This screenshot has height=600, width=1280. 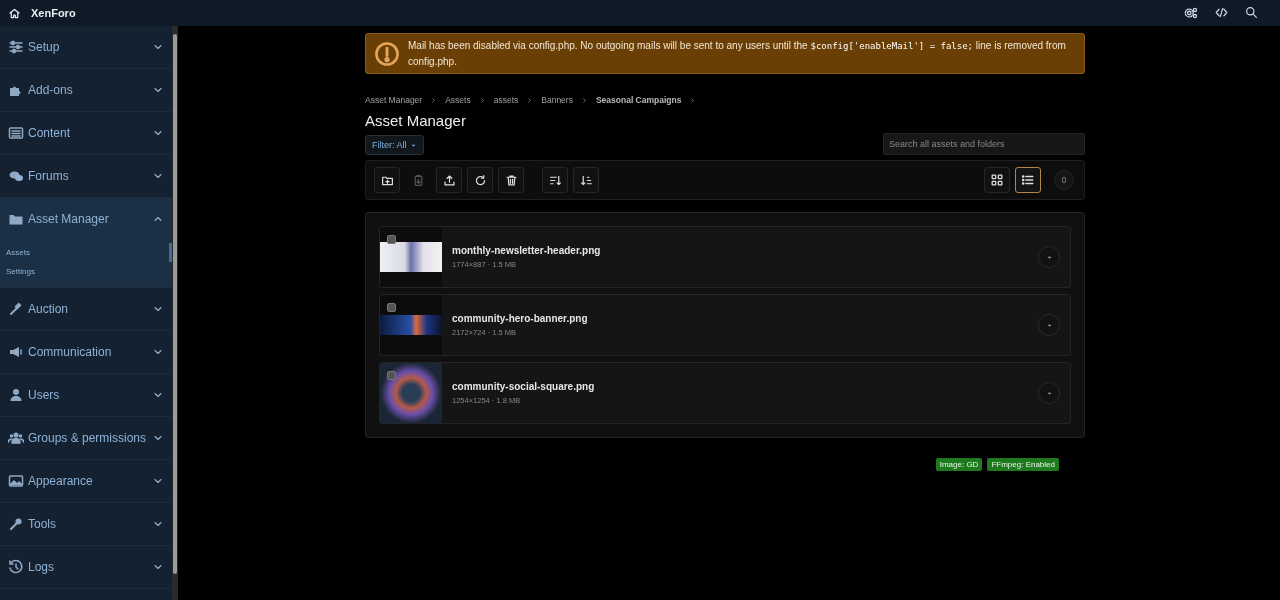 I want to click on list-icon, so click(x=16, y=133).